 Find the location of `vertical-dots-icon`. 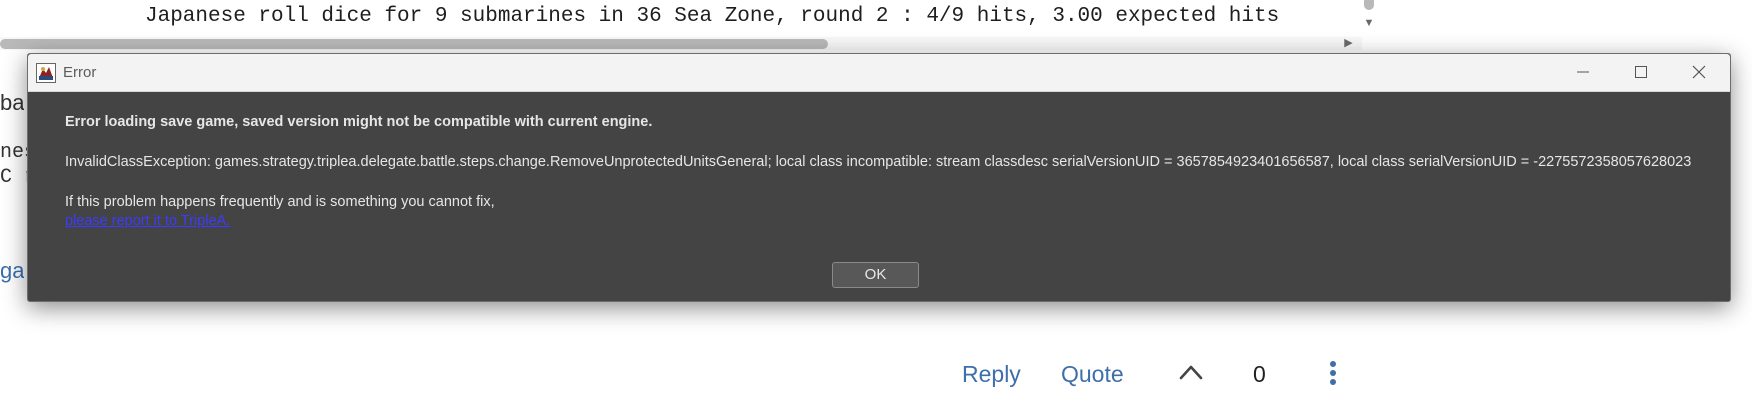

vertical-dots-icon is located at coordinates (1333, 374).